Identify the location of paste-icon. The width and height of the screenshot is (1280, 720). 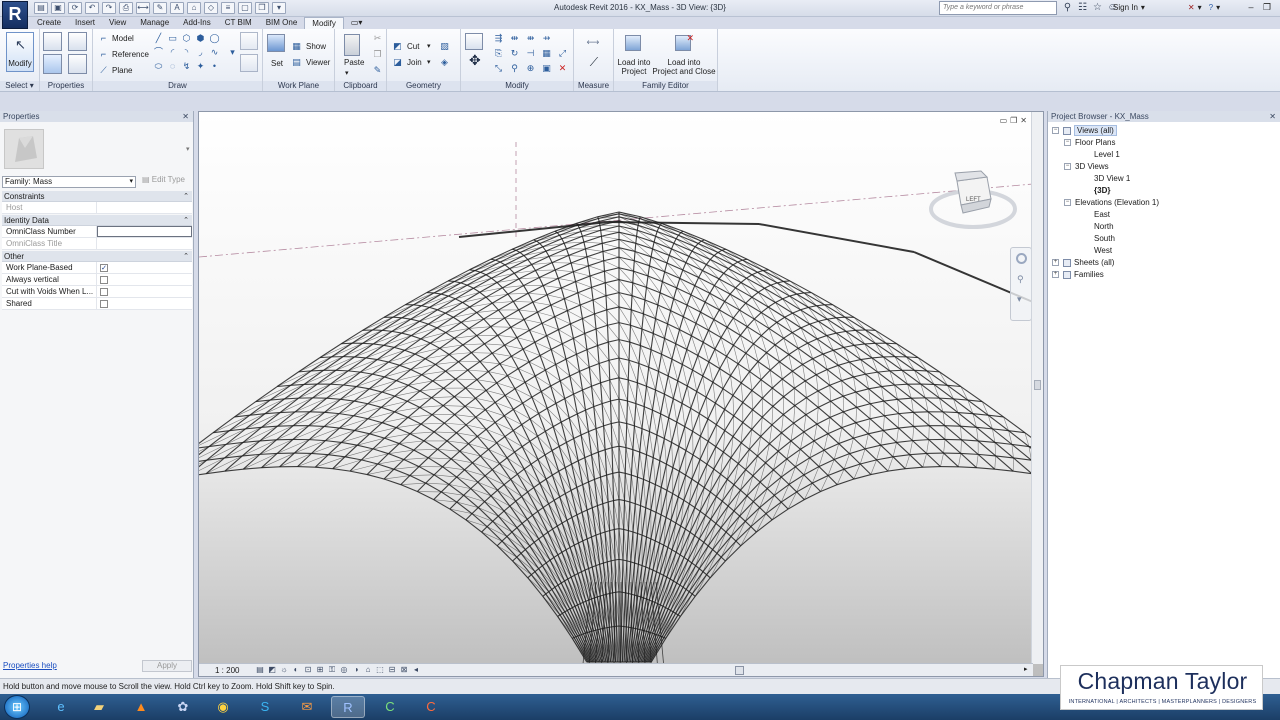
(352, 45).